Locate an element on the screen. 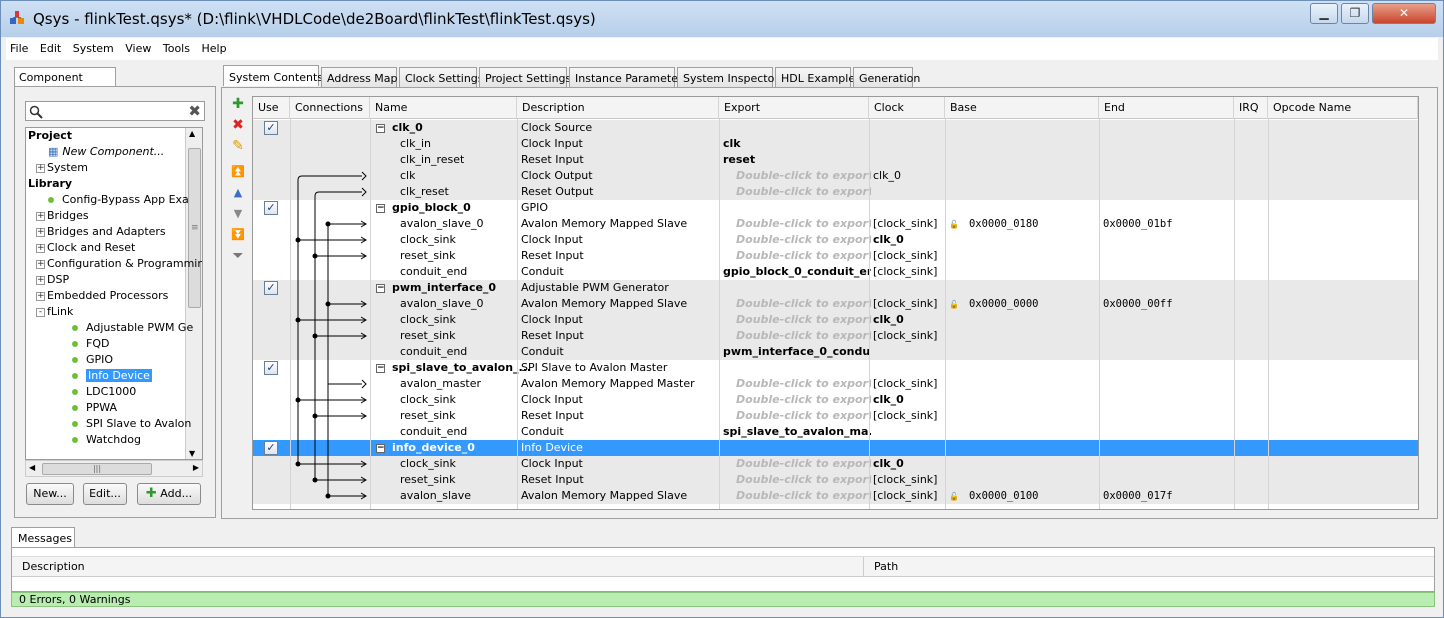 The width and height of the screenshot is (1444, 618). library-tree-hscroll-thumb: ||| is located at coordinates (97, 469).